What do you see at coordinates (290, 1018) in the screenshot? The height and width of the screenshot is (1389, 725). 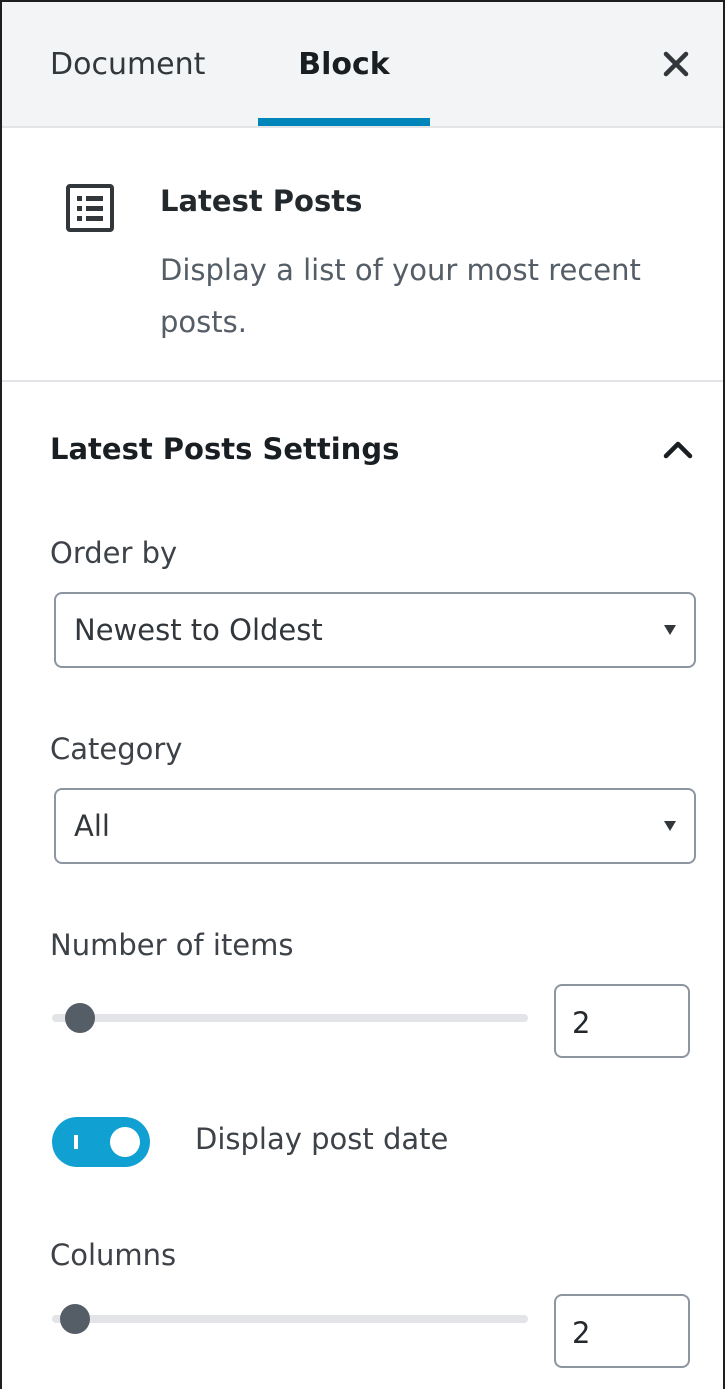 I see `number-of-items-slider` at bounding box center [290, 1018].